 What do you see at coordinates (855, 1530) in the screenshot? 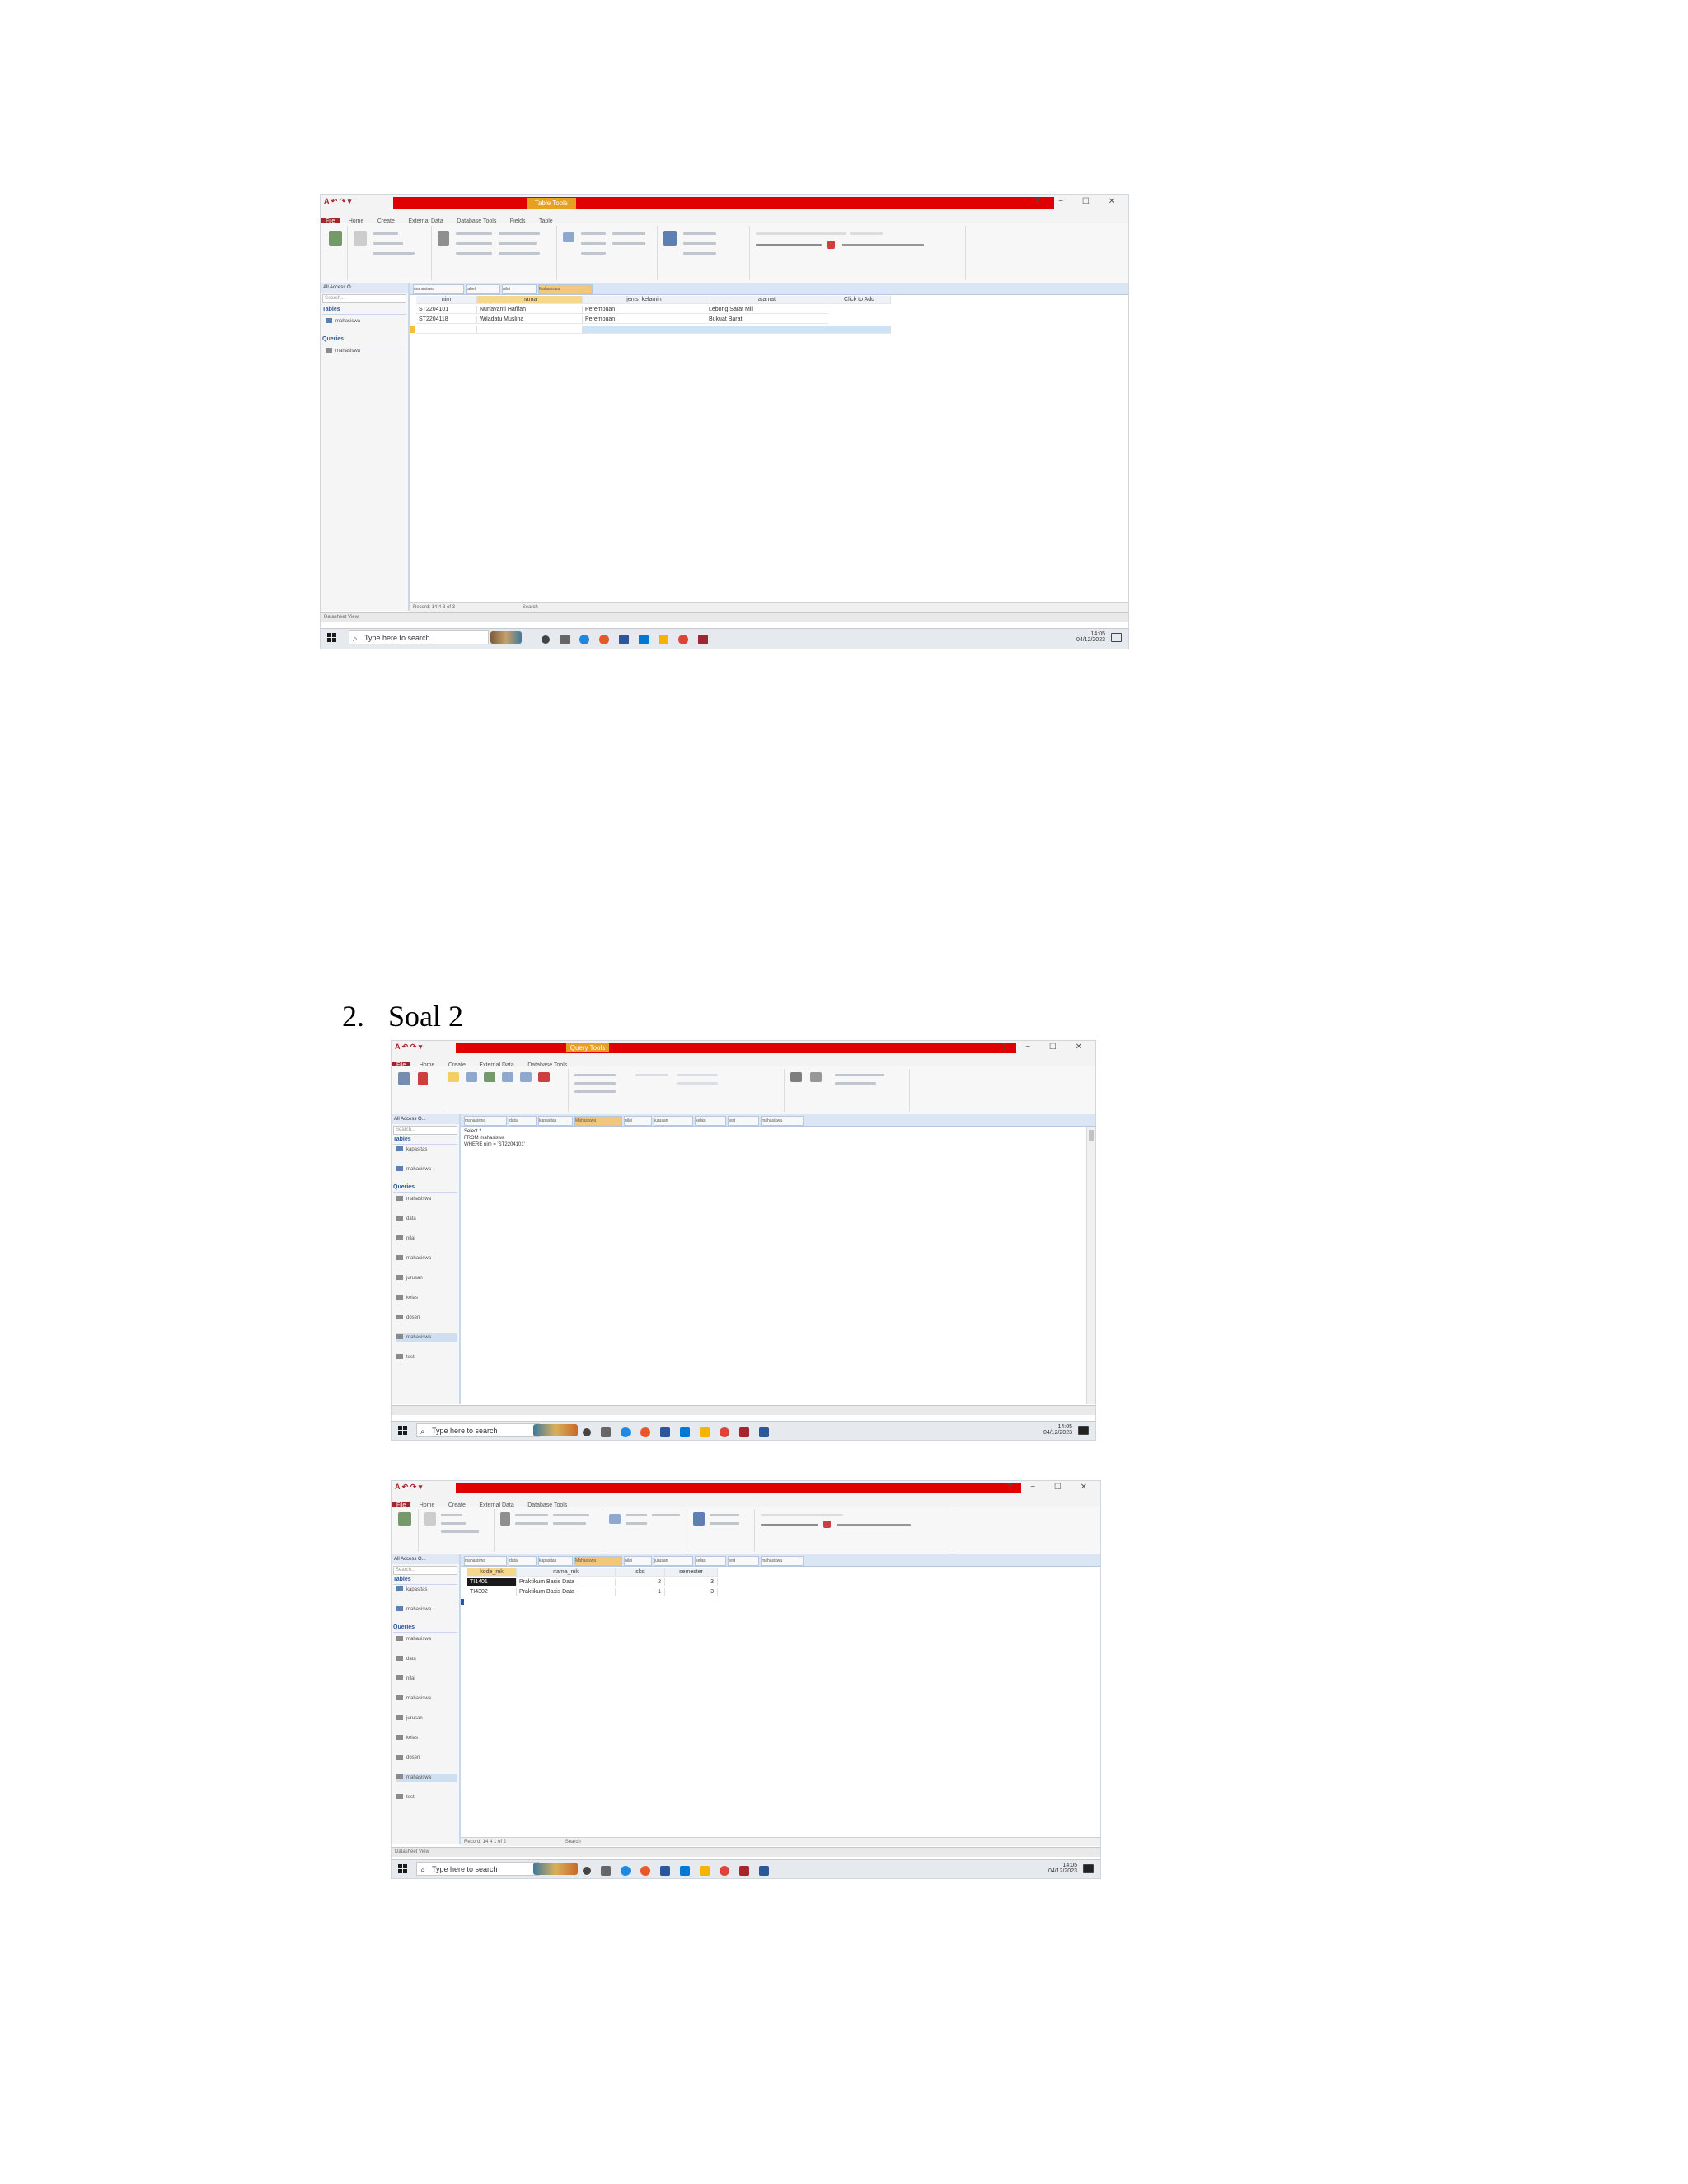
I see `ribbon-group-text-formatting` at bounding box center [855, 1530].